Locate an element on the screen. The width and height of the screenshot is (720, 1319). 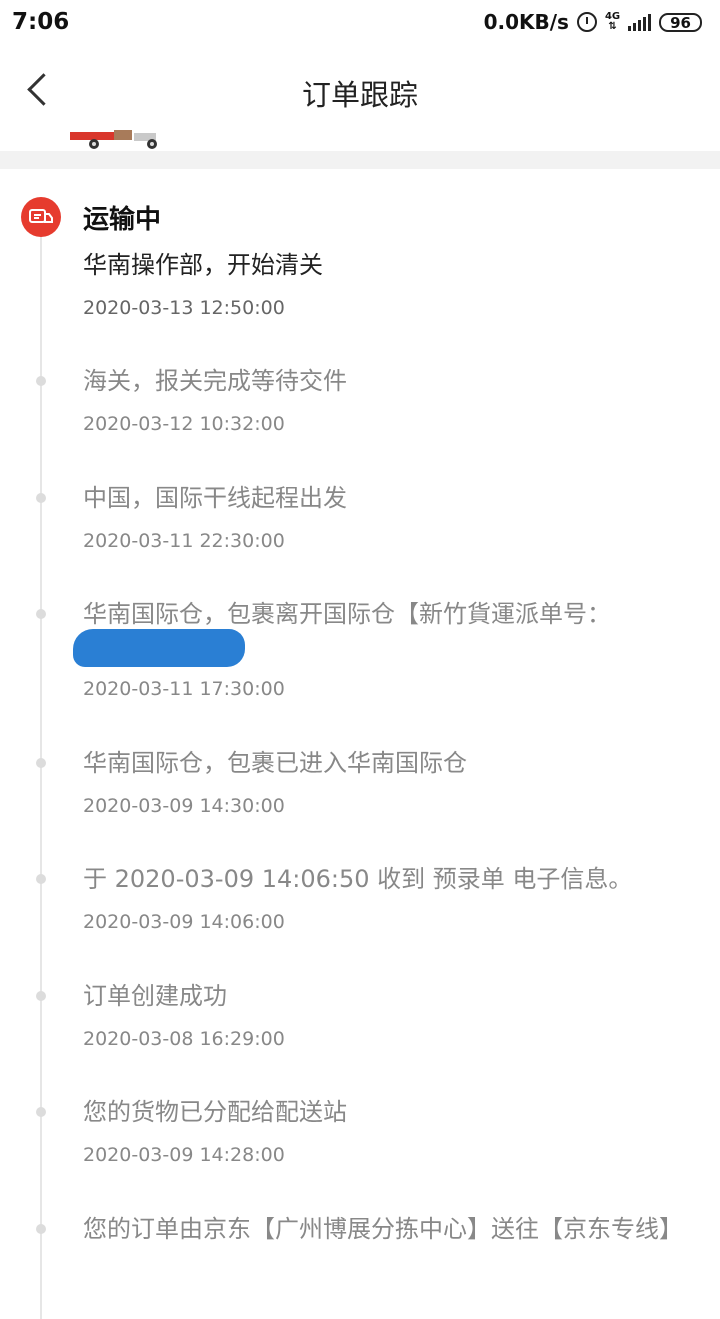
battery-icon: 96 is located at coordinates (680, 22).